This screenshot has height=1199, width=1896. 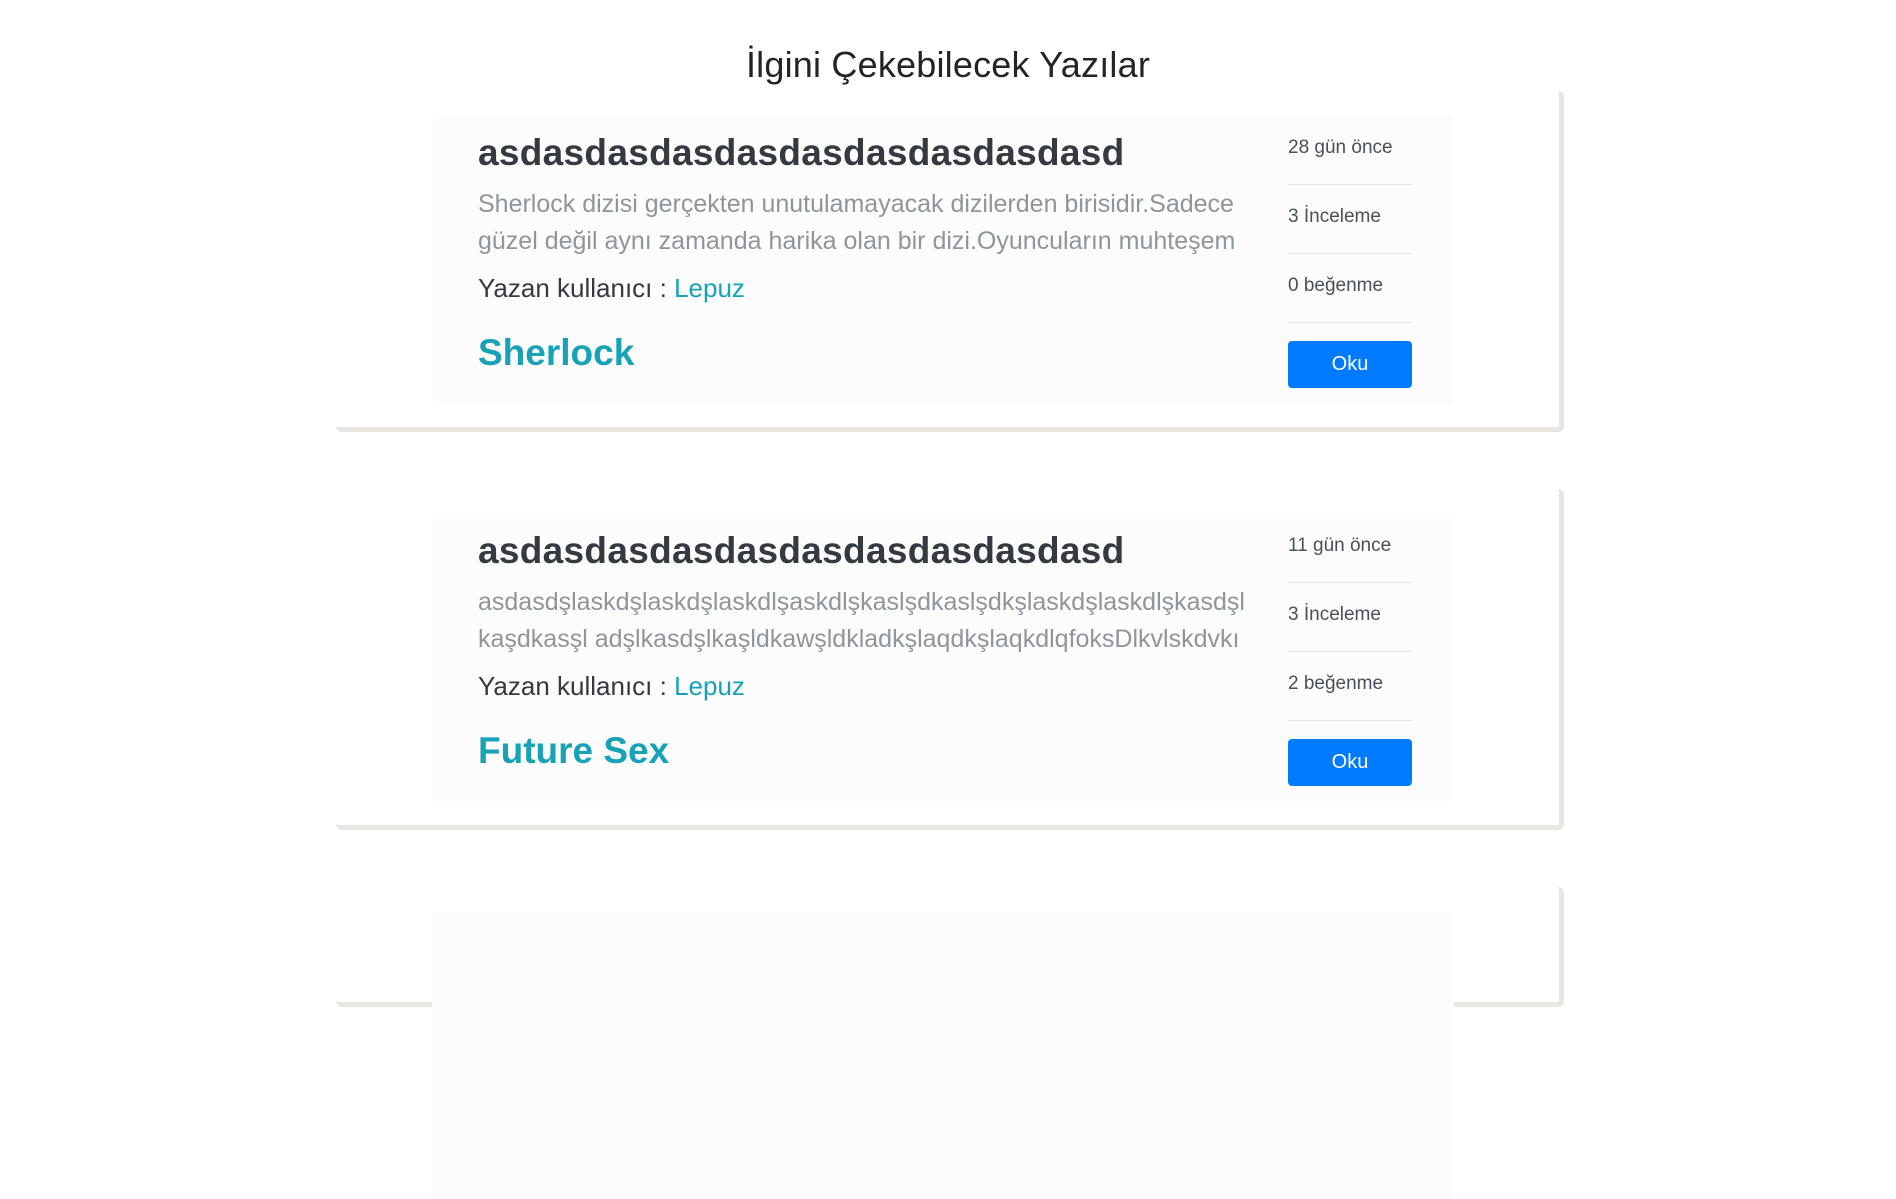 What do you see at coordinates (863, 353) in the screenshot?
I see `category-link: Sherlock` at bounding box center [863, 353].